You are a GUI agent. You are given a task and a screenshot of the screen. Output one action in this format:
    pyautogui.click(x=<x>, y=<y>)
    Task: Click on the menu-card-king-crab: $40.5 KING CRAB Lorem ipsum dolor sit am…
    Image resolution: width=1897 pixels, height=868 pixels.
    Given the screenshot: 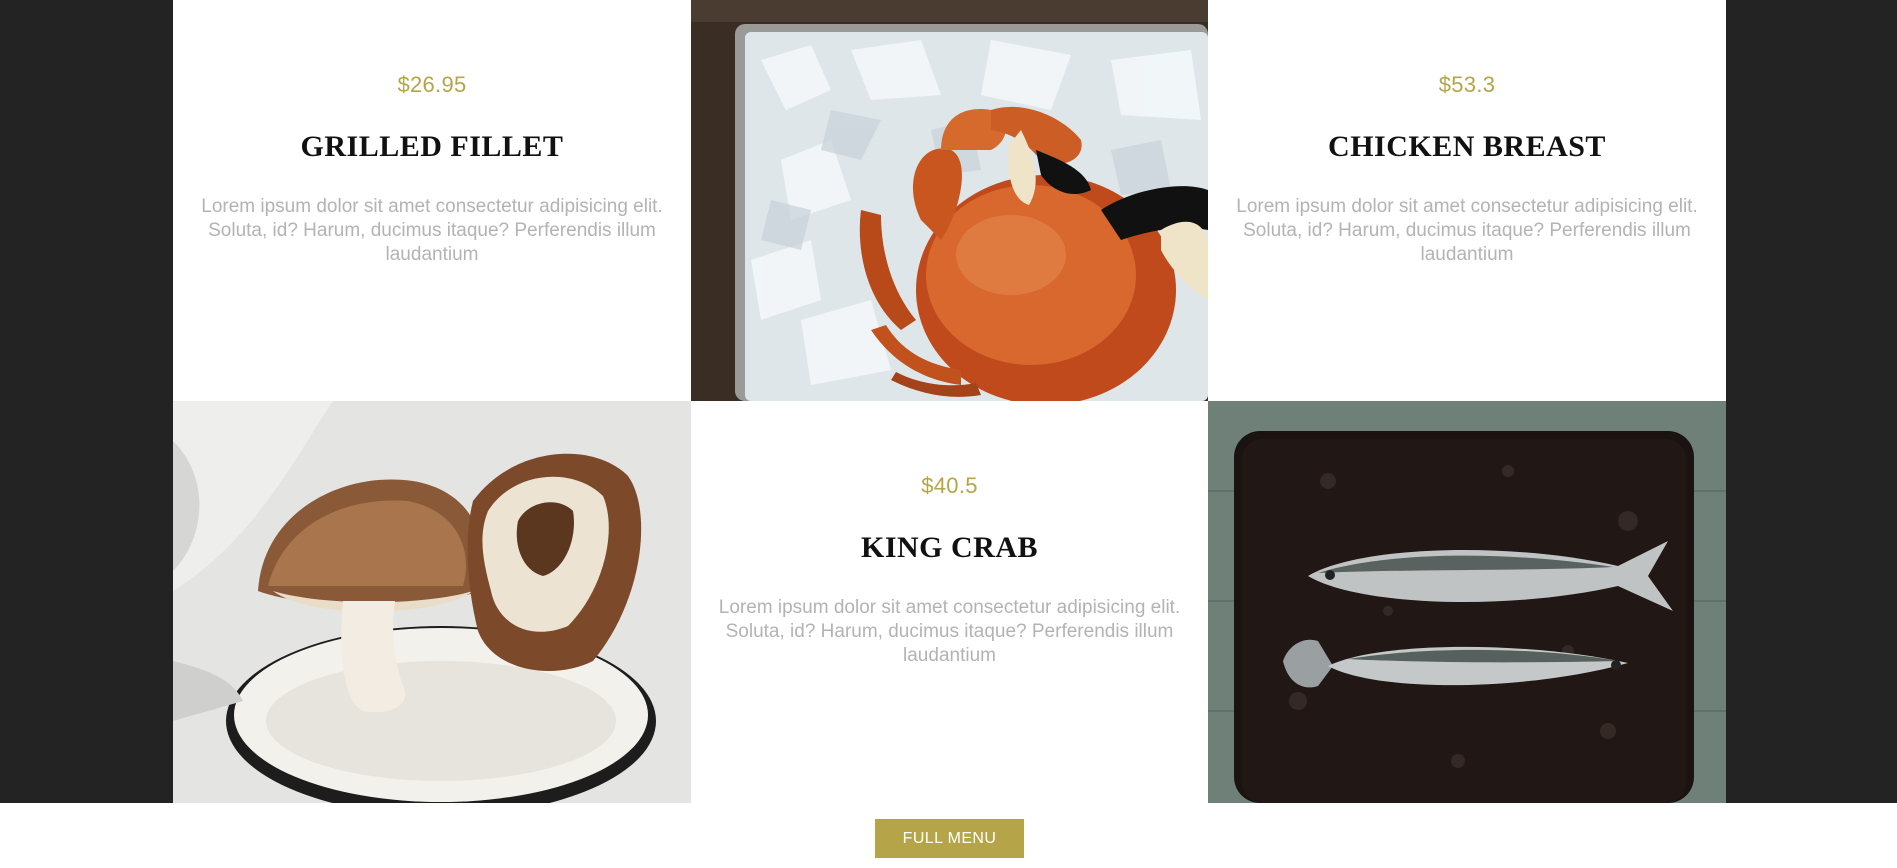 What is the action you would take?
    pyautogui.click(x=949, y=602)
    